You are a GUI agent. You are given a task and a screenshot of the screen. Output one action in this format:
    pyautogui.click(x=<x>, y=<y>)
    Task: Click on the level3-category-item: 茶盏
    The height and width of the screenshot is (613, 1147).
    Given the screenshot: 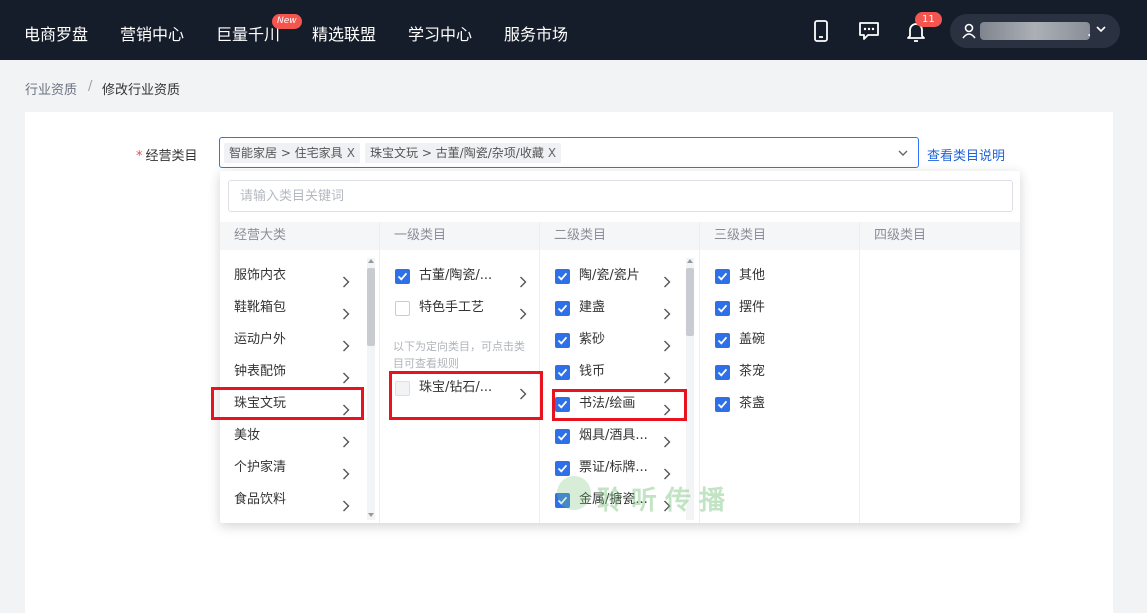 What is the action you would take?
    pyautogui.click(x=775, y=404)
    